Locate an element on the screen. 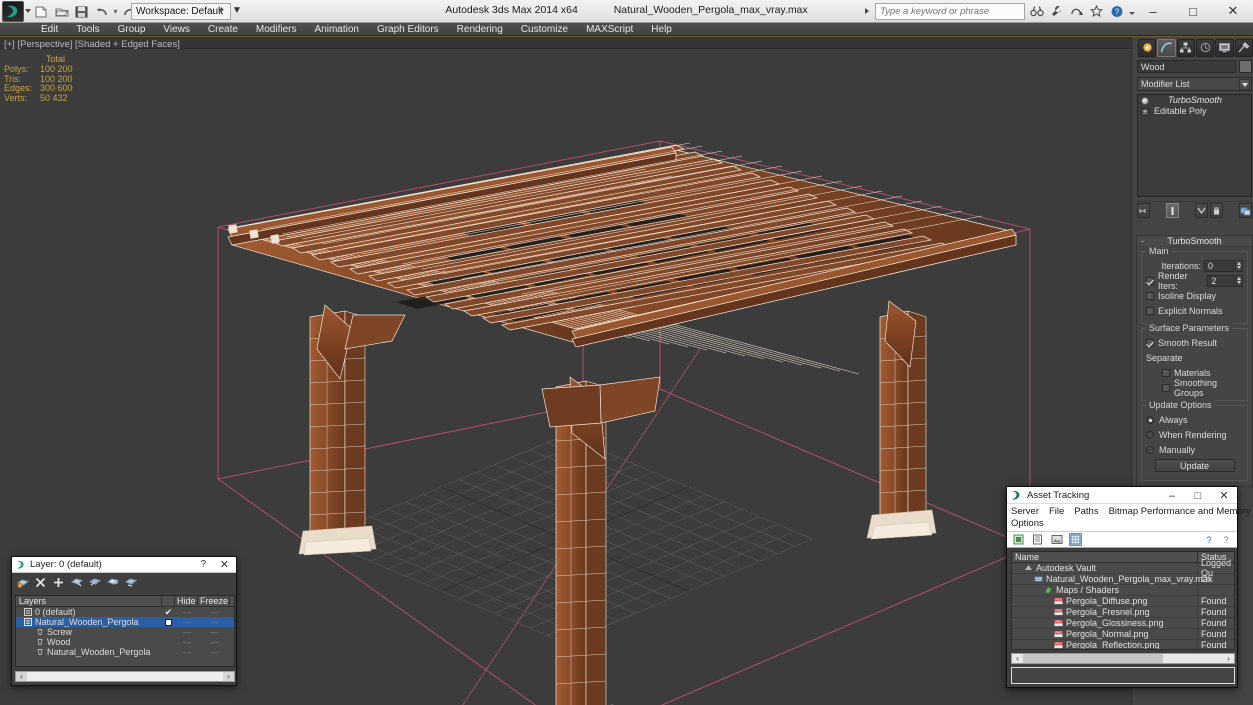 This screenshot has height=705, width=1253. 3dsmax-logo-icon is located at coordinates (13, 11).